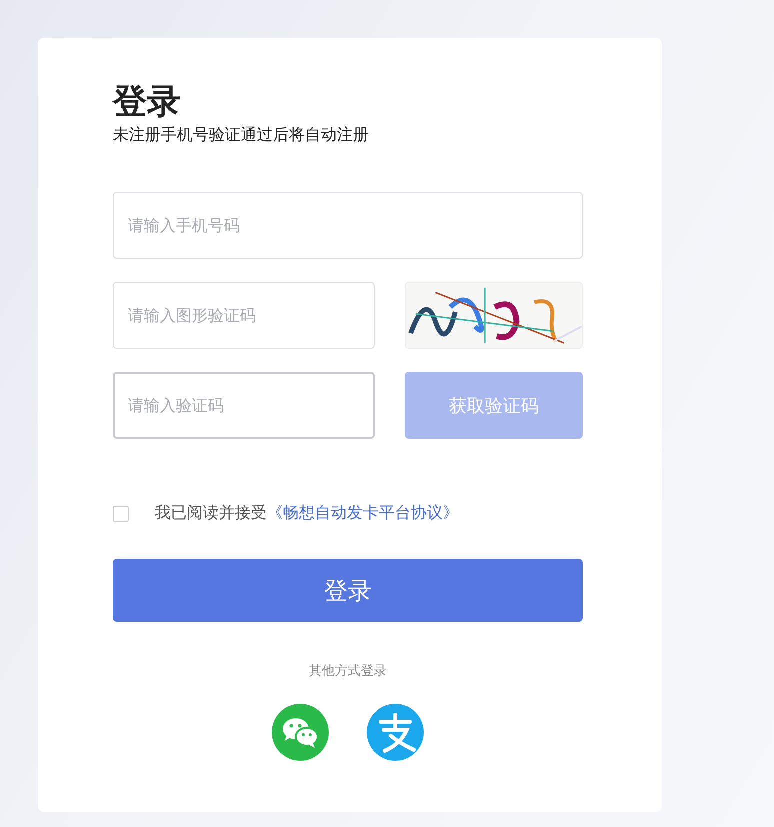  Describe the element at coordinates (300, 732) in the screenshot. I see `chat-bubbles-icon` at that location.